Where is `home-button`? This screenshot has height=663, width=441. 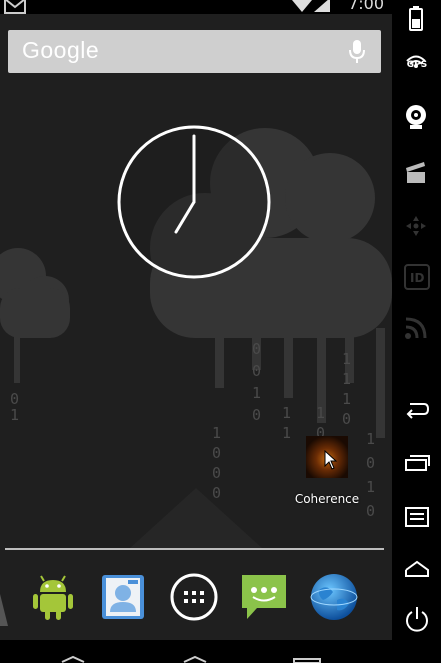 home-button is located at coordinates (416, 570).